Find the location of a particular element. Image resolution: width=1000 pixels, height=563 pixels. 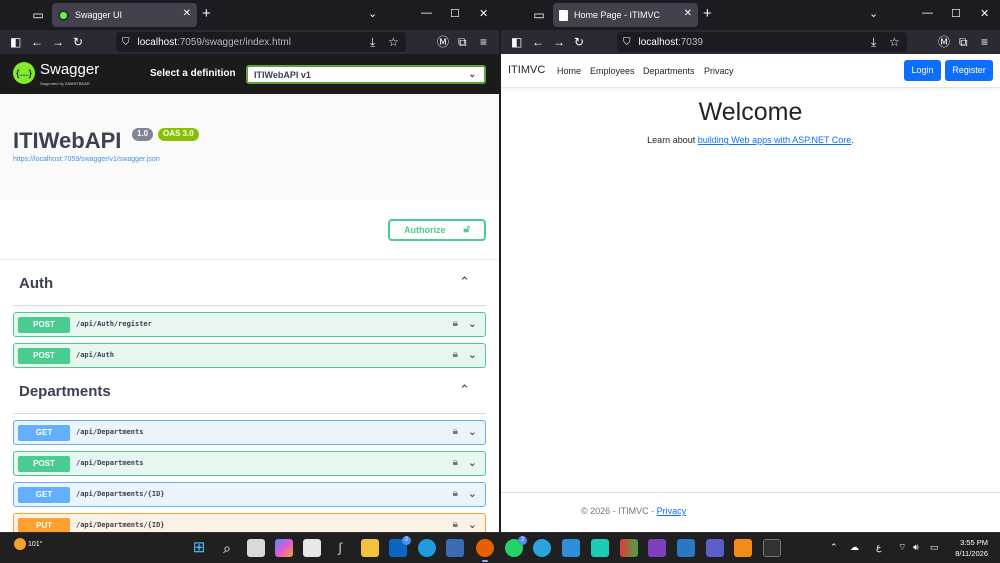

operation-row: POST /api/Departments 🔒︎ ⌄ is located at coordinates (249, 463).